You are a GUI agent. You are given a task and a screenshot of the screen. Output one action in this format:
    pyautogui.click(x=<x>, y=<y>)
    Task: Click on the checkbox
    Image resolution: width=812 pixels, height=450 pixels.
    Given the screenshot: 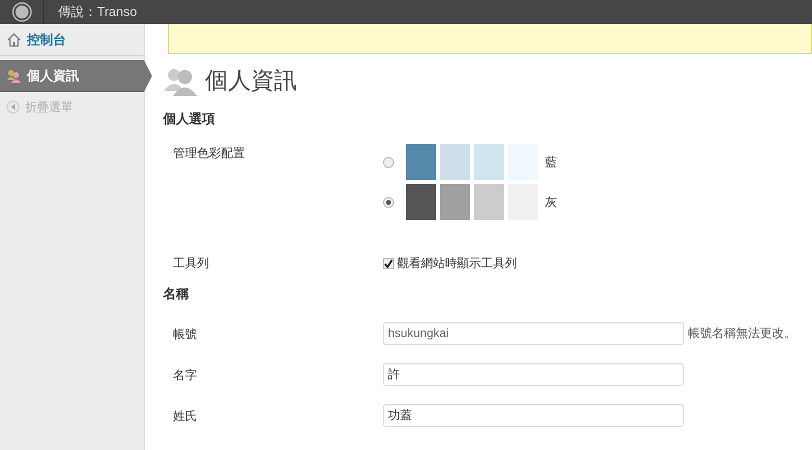 What is the action you would take?
    pyautogui.click(x=388, y=263)
    